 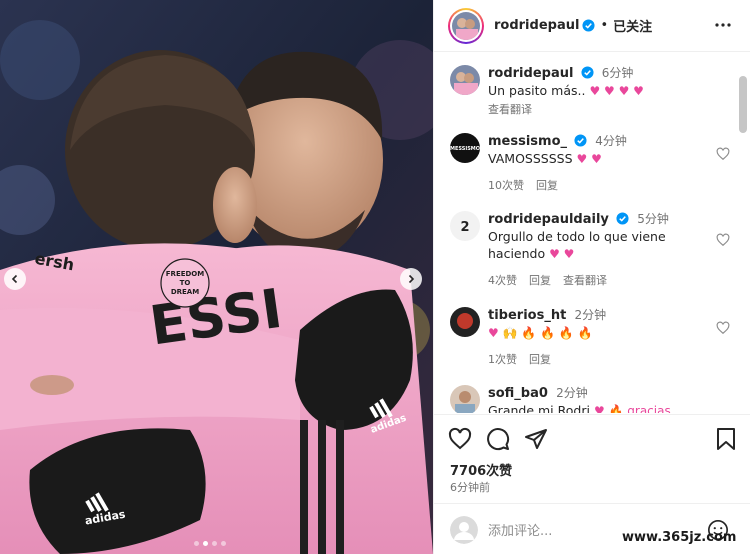 I want to click on previous-photo-button, so click(x=15, y=279).